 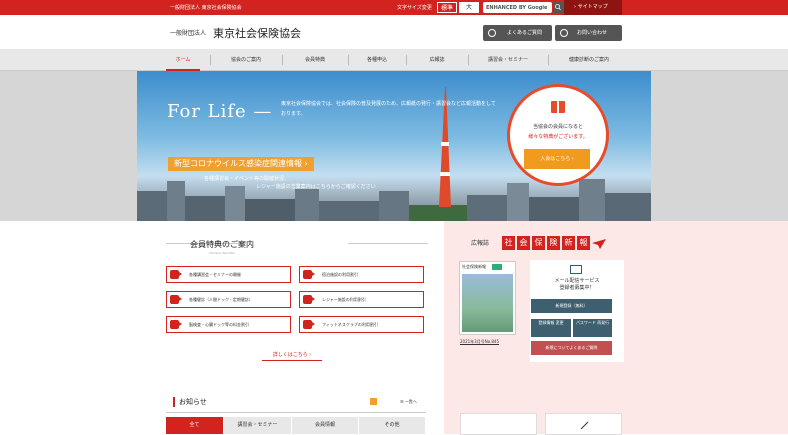 I want to click on magazine-name-char: 新, so click(x=568, y=243).